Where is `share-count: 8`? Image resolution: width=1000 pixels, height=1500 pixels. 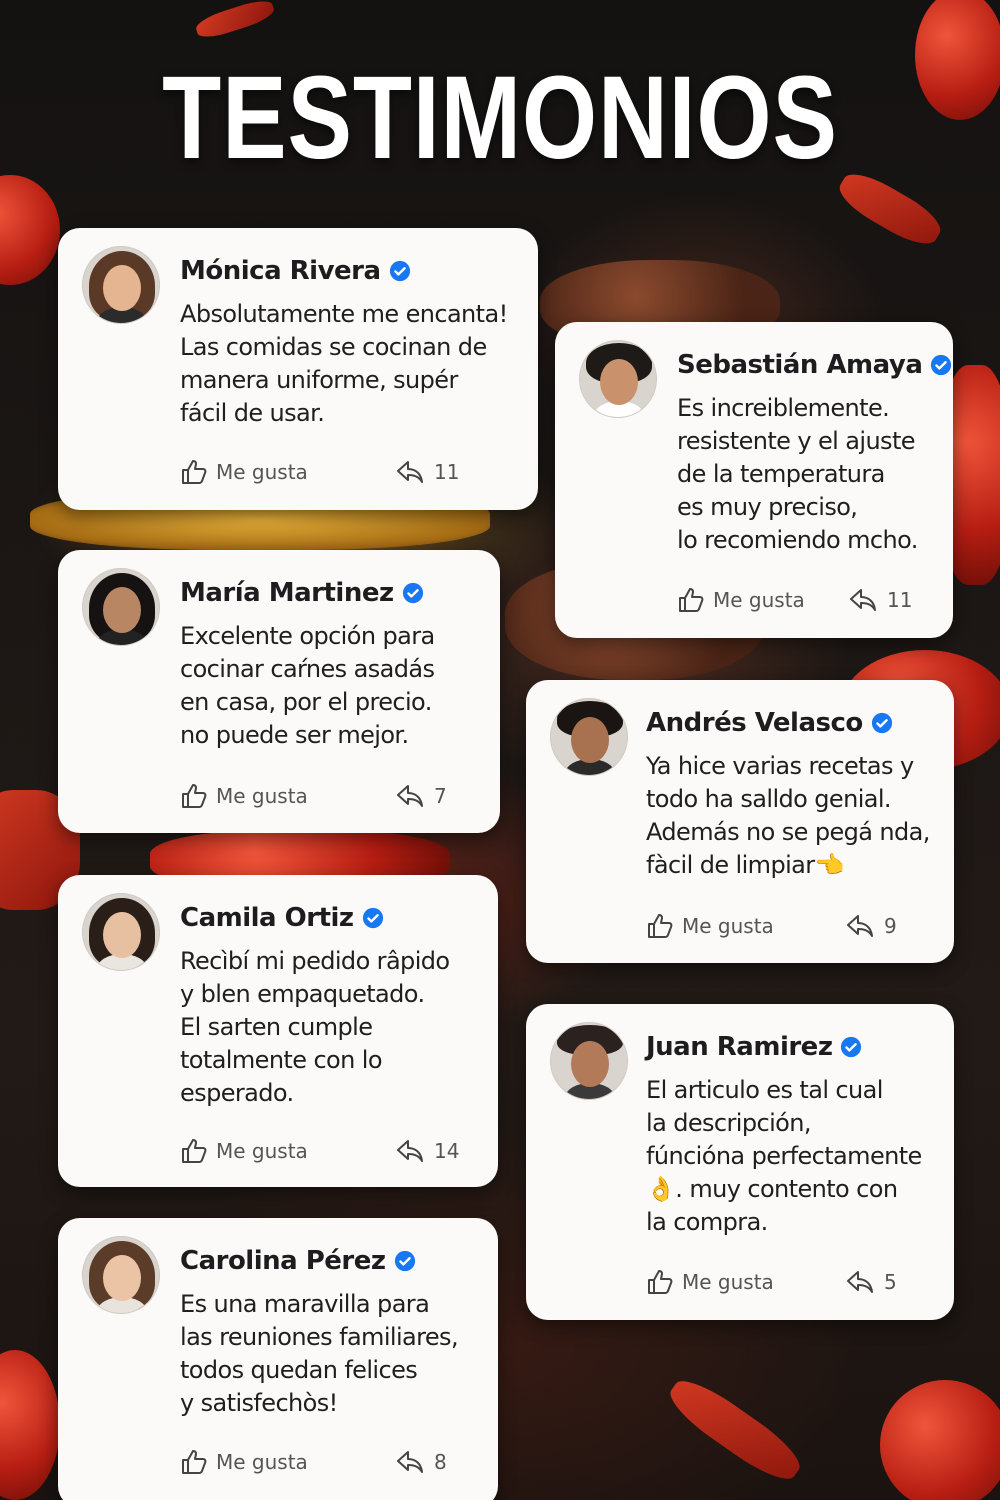 share-count: 8 is located at coordinates (440, 1462).